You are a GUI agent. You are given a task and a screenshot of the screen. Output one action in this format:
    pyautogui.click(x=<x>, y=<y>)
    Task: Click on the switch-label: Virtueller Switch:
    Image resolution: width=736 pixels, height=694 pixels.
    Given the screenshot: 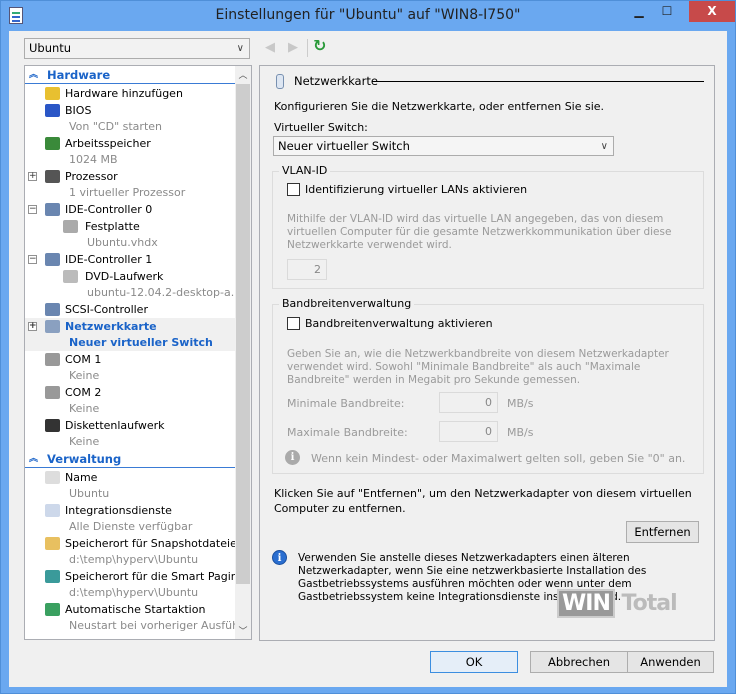 What is the action you would take?
    pyautogui.click(x=321, y=127)
    